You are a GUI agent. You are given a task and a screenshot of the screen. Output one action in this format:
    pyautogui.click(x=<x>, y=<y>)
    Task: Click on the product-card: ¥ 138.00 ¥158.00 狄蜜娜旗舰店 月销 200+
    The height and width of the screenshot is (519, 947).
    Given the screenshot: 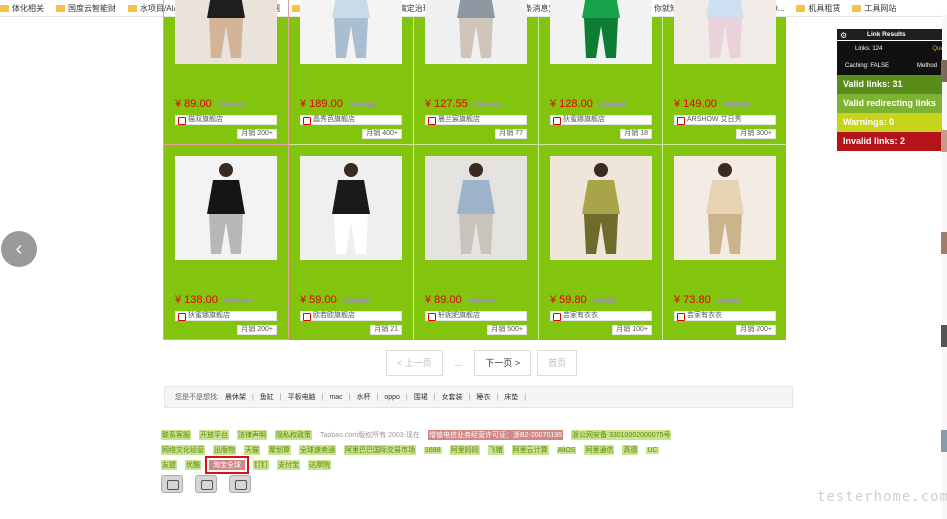 What is the action you would take?
    pyautogui.click(x=226, y=242)
    